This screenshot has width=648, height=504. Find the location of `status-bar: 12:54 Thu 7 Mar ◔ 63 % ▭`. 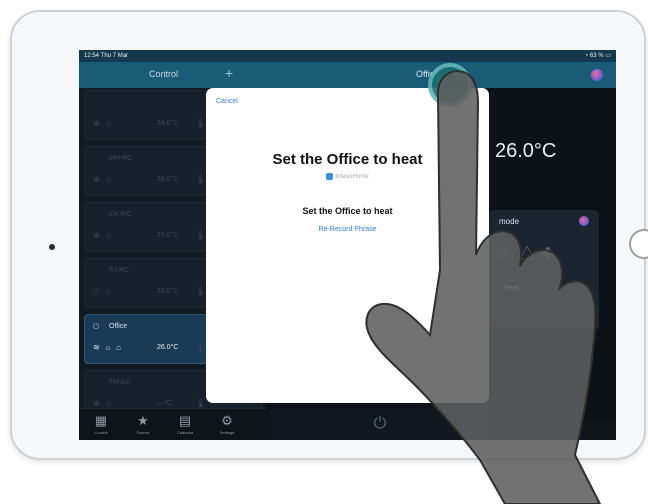

status-bar: 12:54 Thu 7 Mar ◔ 63 % ▭ is located at coordinates (347, 56).